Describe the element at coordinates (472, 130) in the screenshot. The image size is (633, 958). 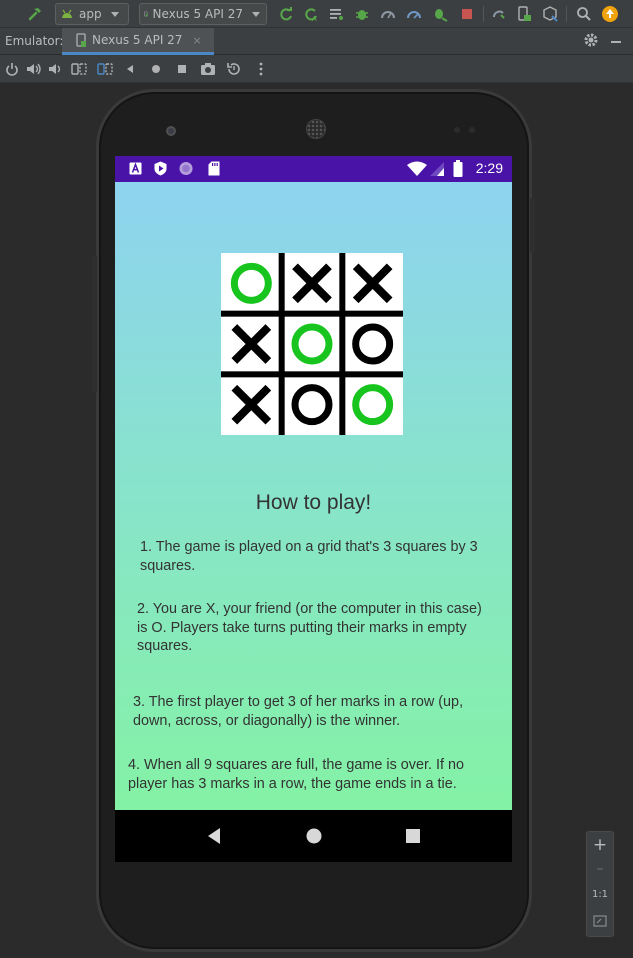
I see `light-sensor` at that location.